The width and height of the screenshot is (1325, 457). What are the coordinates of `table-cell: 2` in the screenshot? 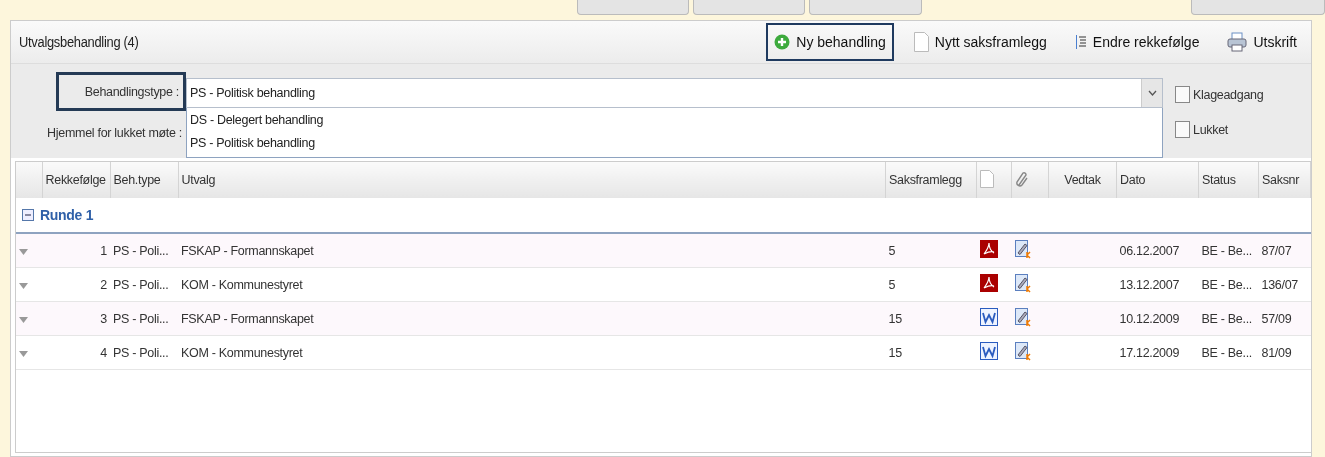 It's located at (76, 284).